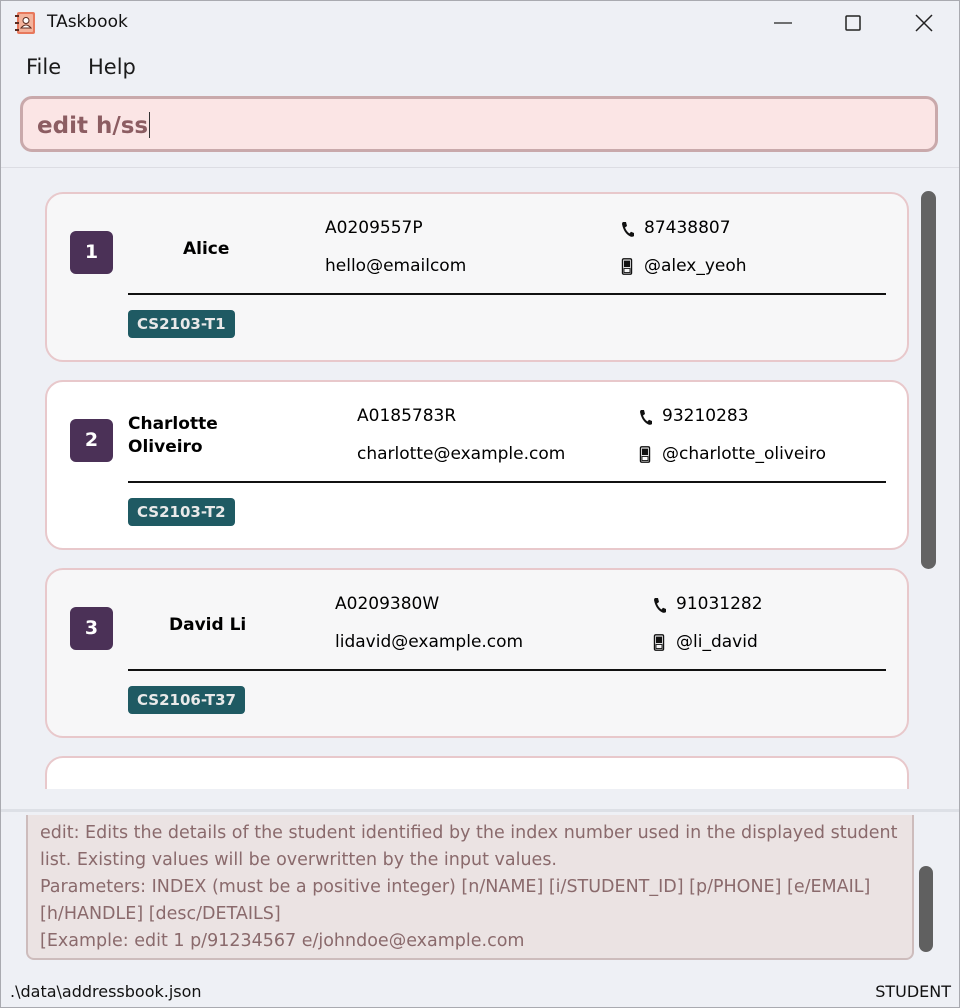 Image resolution: width=960 pixels, height=1008 pixels. Describe the element at coordinates (181, 324) in the screenshot. I see `tutorial-tag: CS2103-T1` at that location.